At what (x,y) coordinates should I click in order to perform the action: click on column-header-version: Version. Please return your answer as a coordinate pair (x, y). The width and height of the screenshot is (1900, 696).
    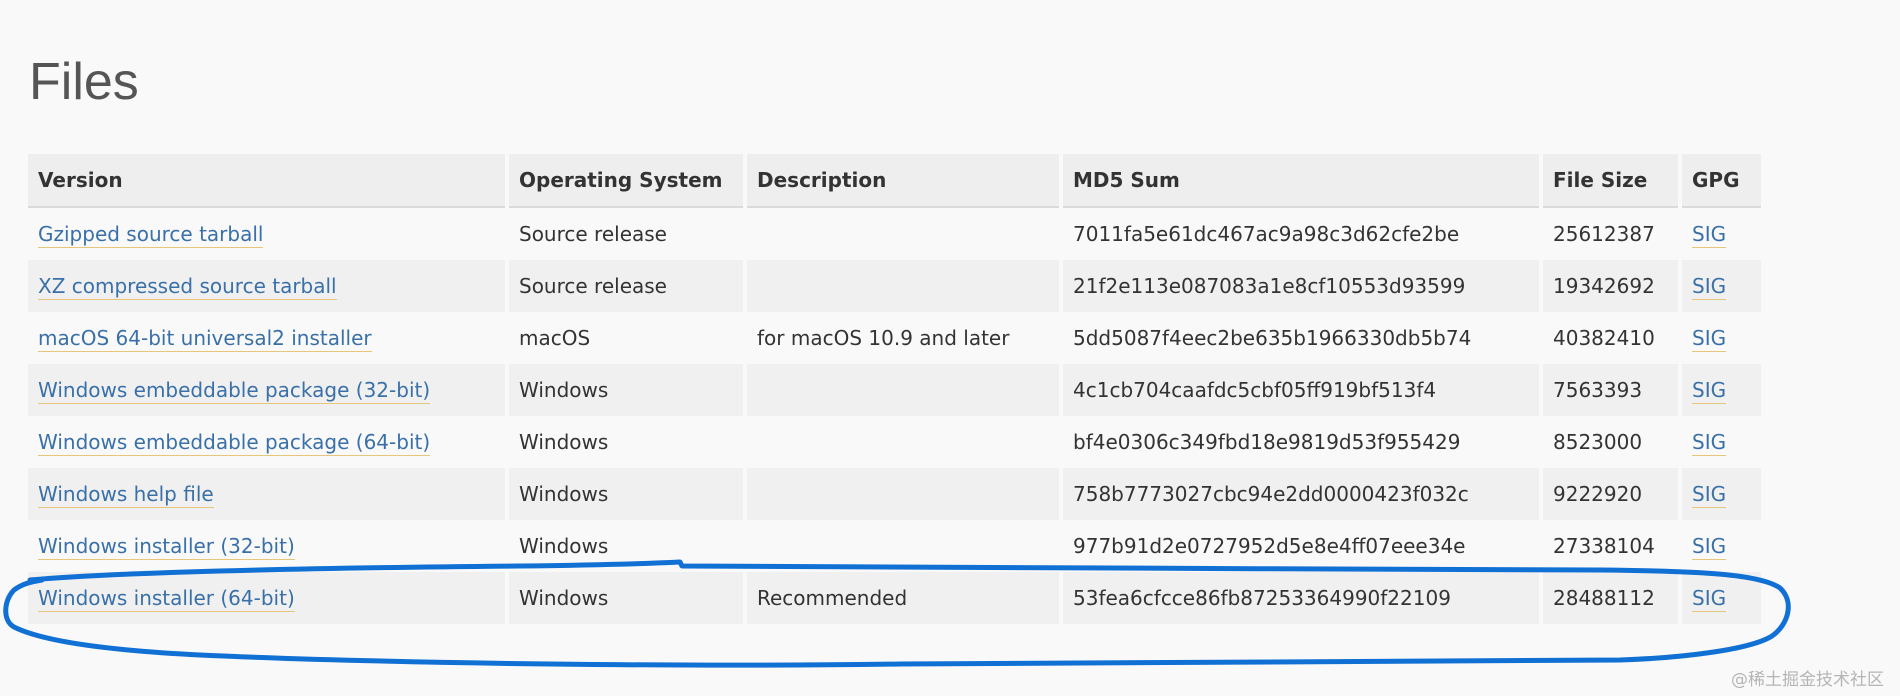
    Looking at the image, I should click on (266, 181).